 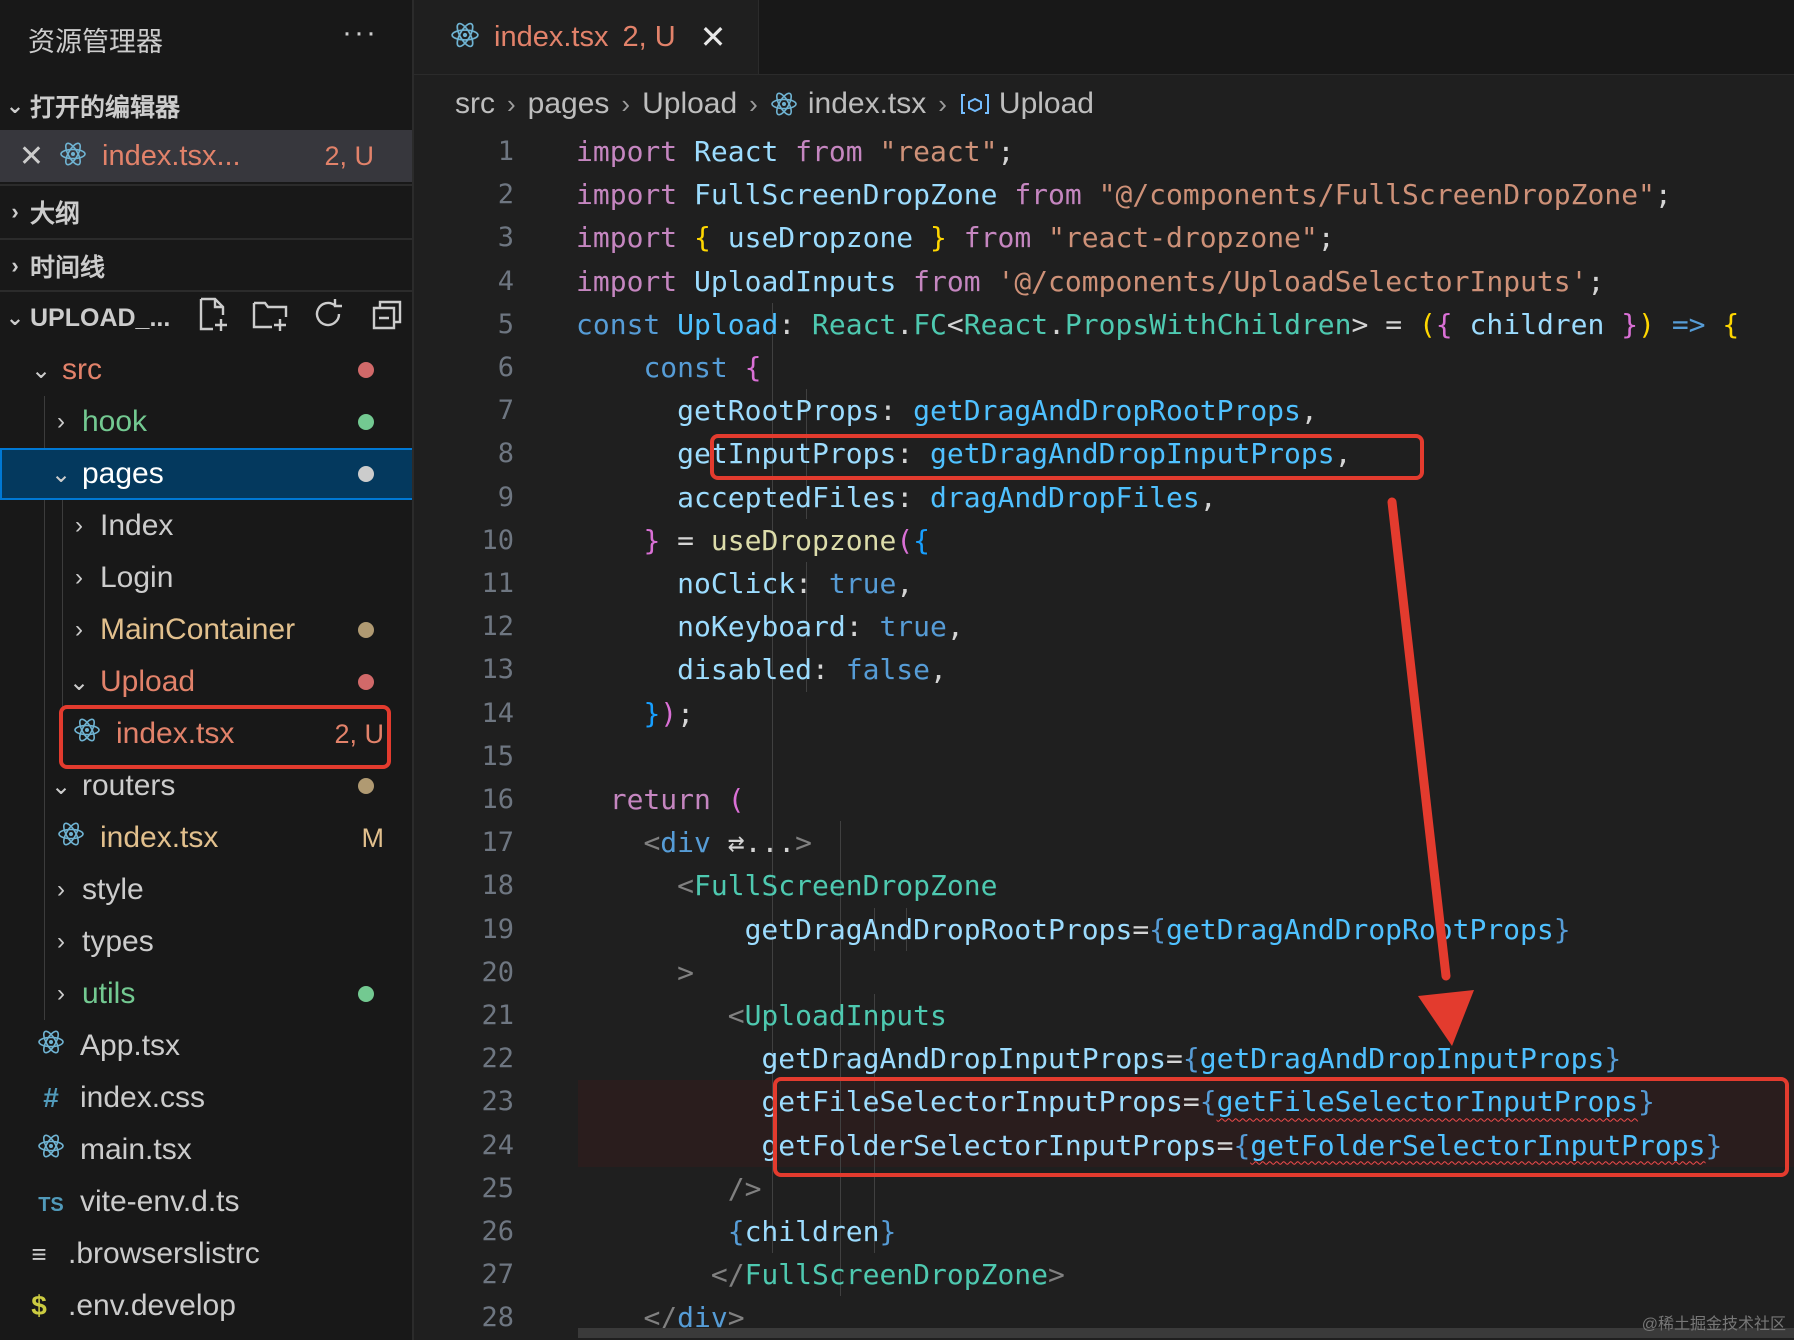 I want to click on annotation-arrow, so click(x=1430, y=771).